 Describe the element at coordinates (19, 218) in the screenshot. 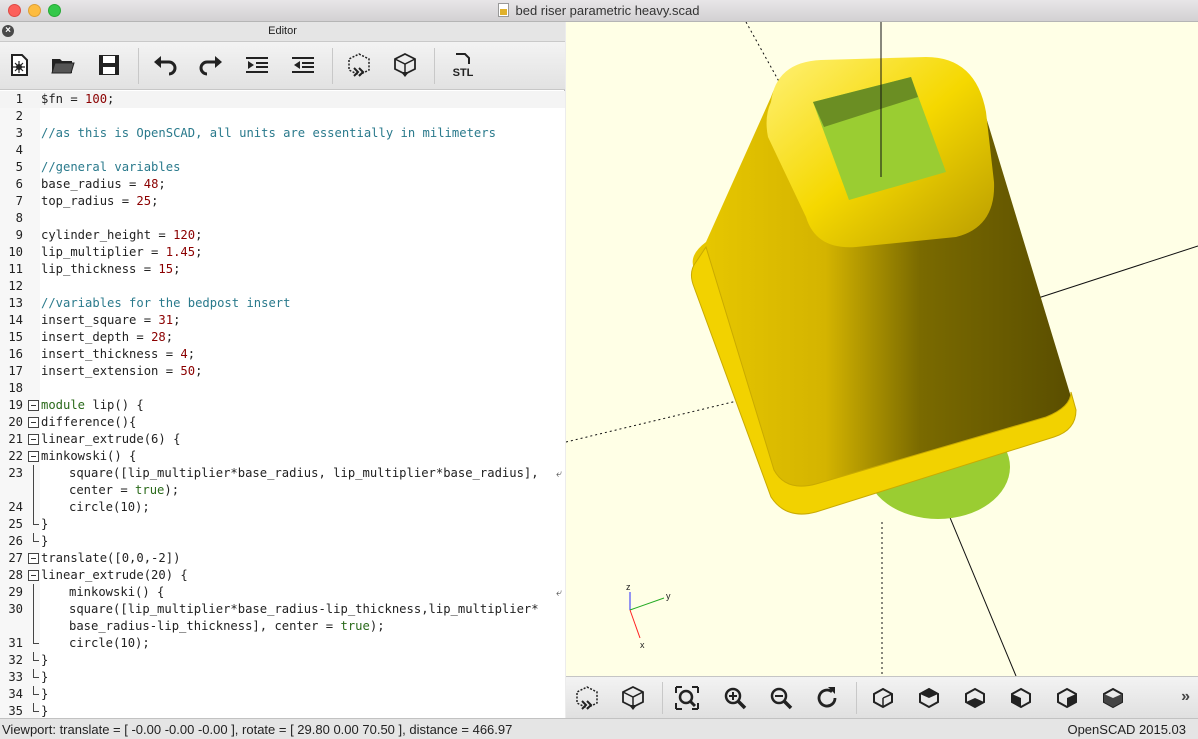

I see `line-number: 8` at that location.